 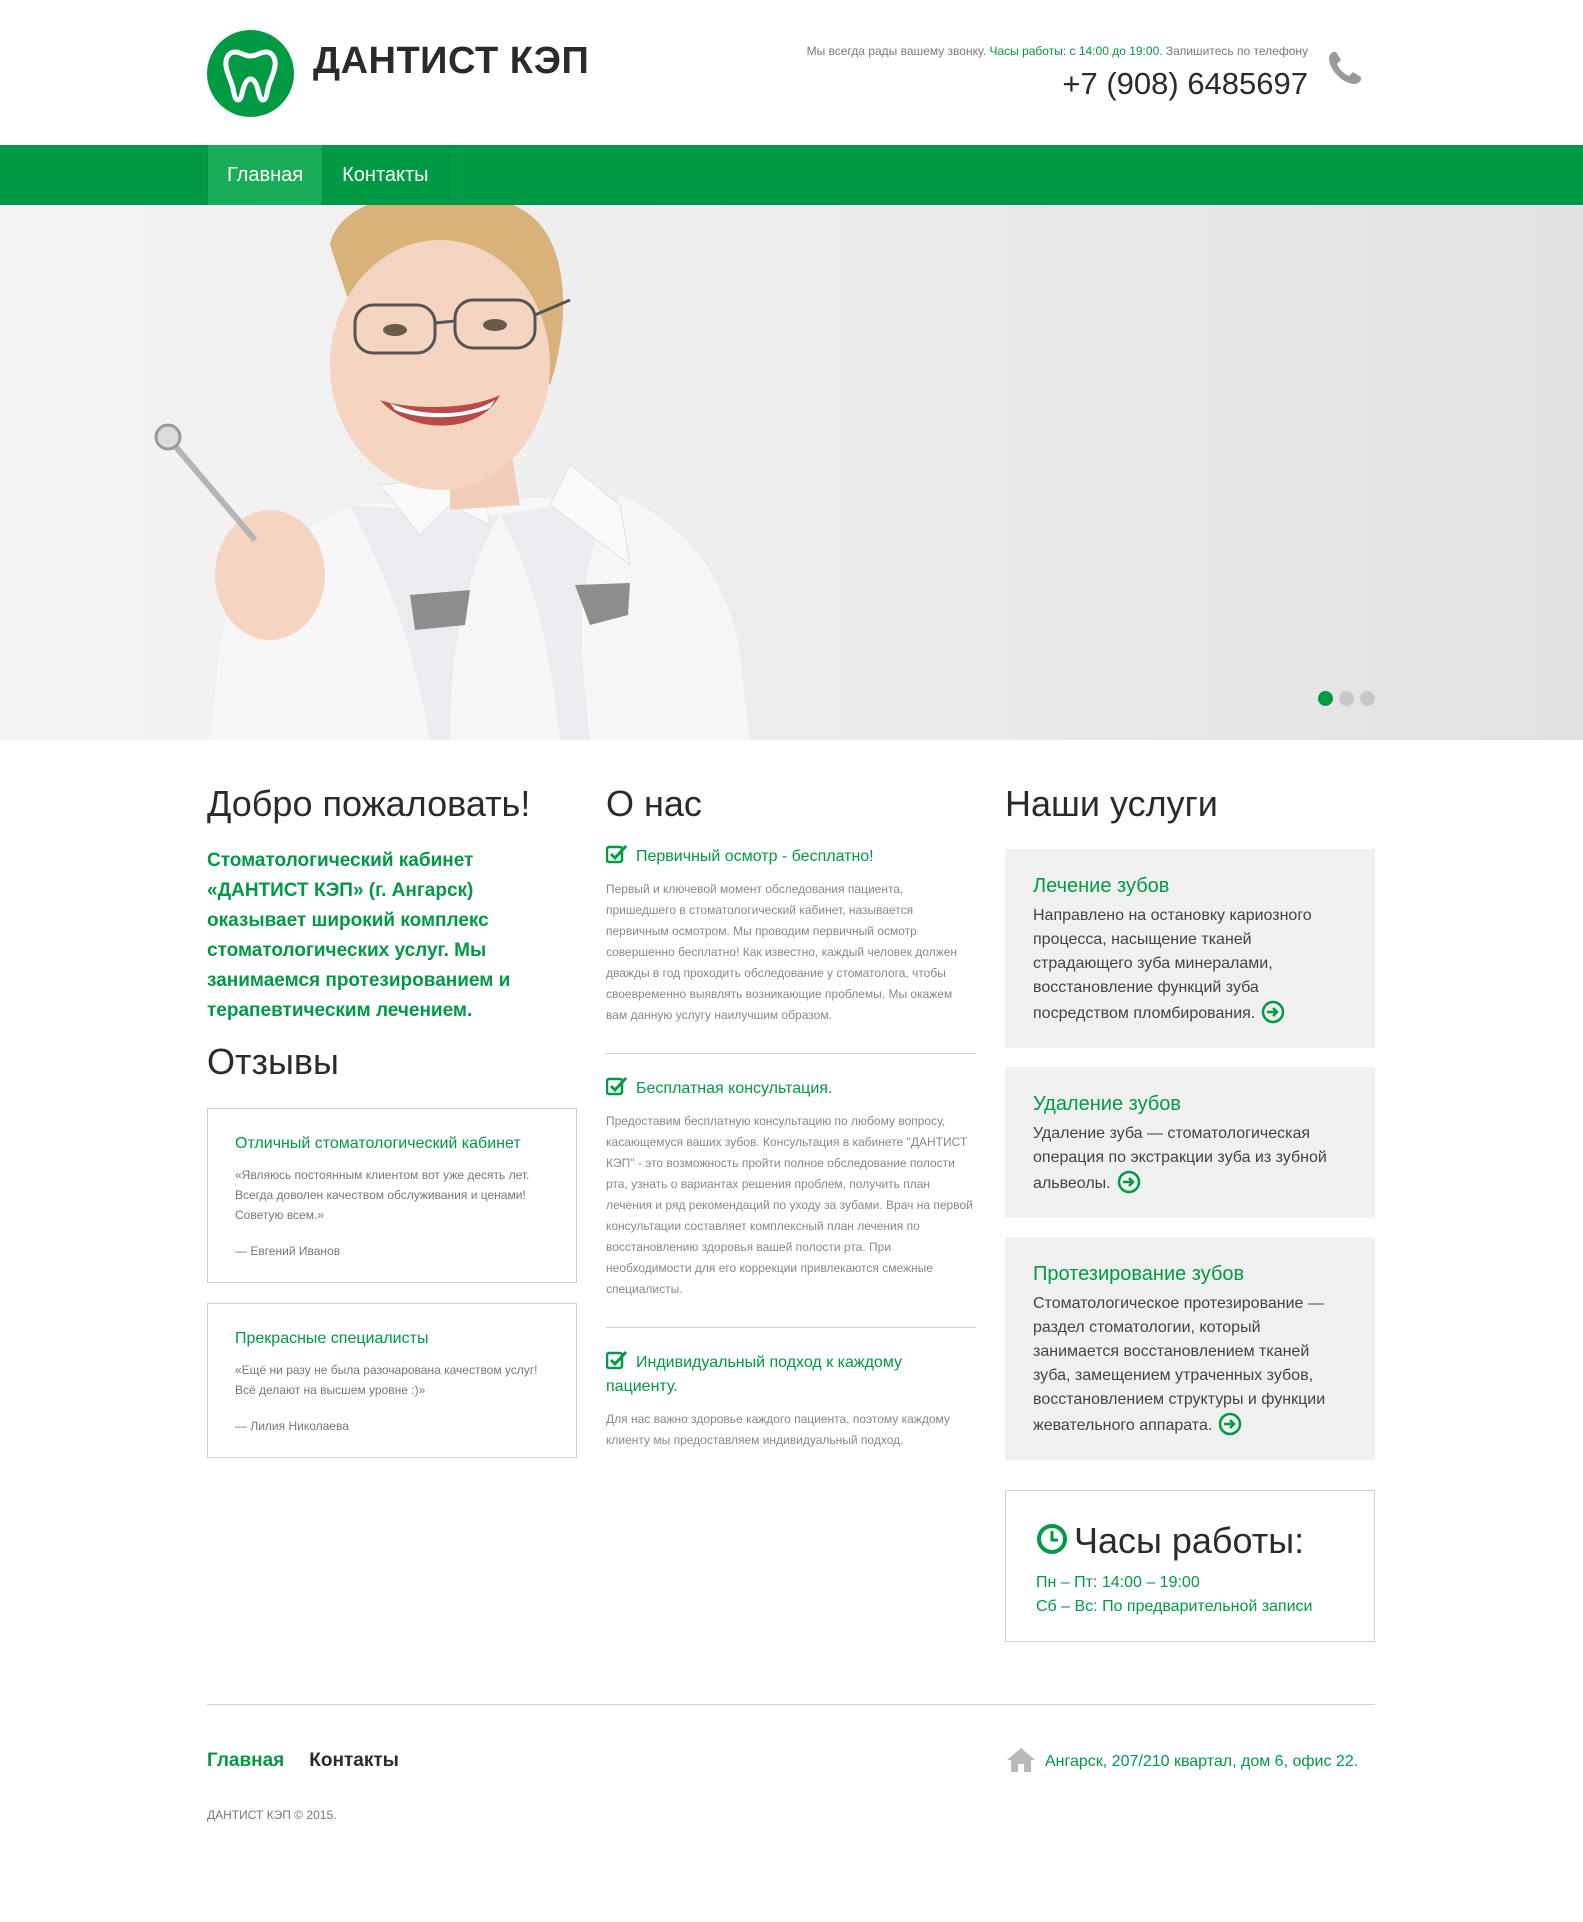 What do you see at coordinates (1118, 1582) in the screenshot?
I see `hours-weekdays: Пн – Пт: 14:00 – 19:00` at bounding box center [1118, 1582].